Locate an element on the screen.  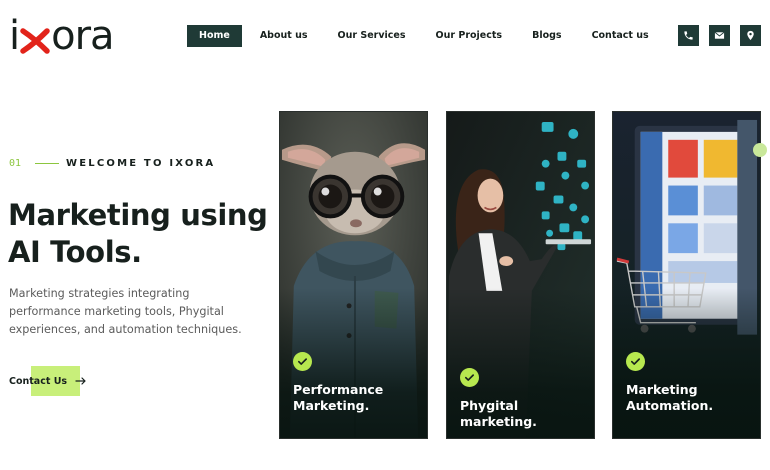
service-card-phygital-marketing: Phygital marketing. is located at coordinates (520, 275).